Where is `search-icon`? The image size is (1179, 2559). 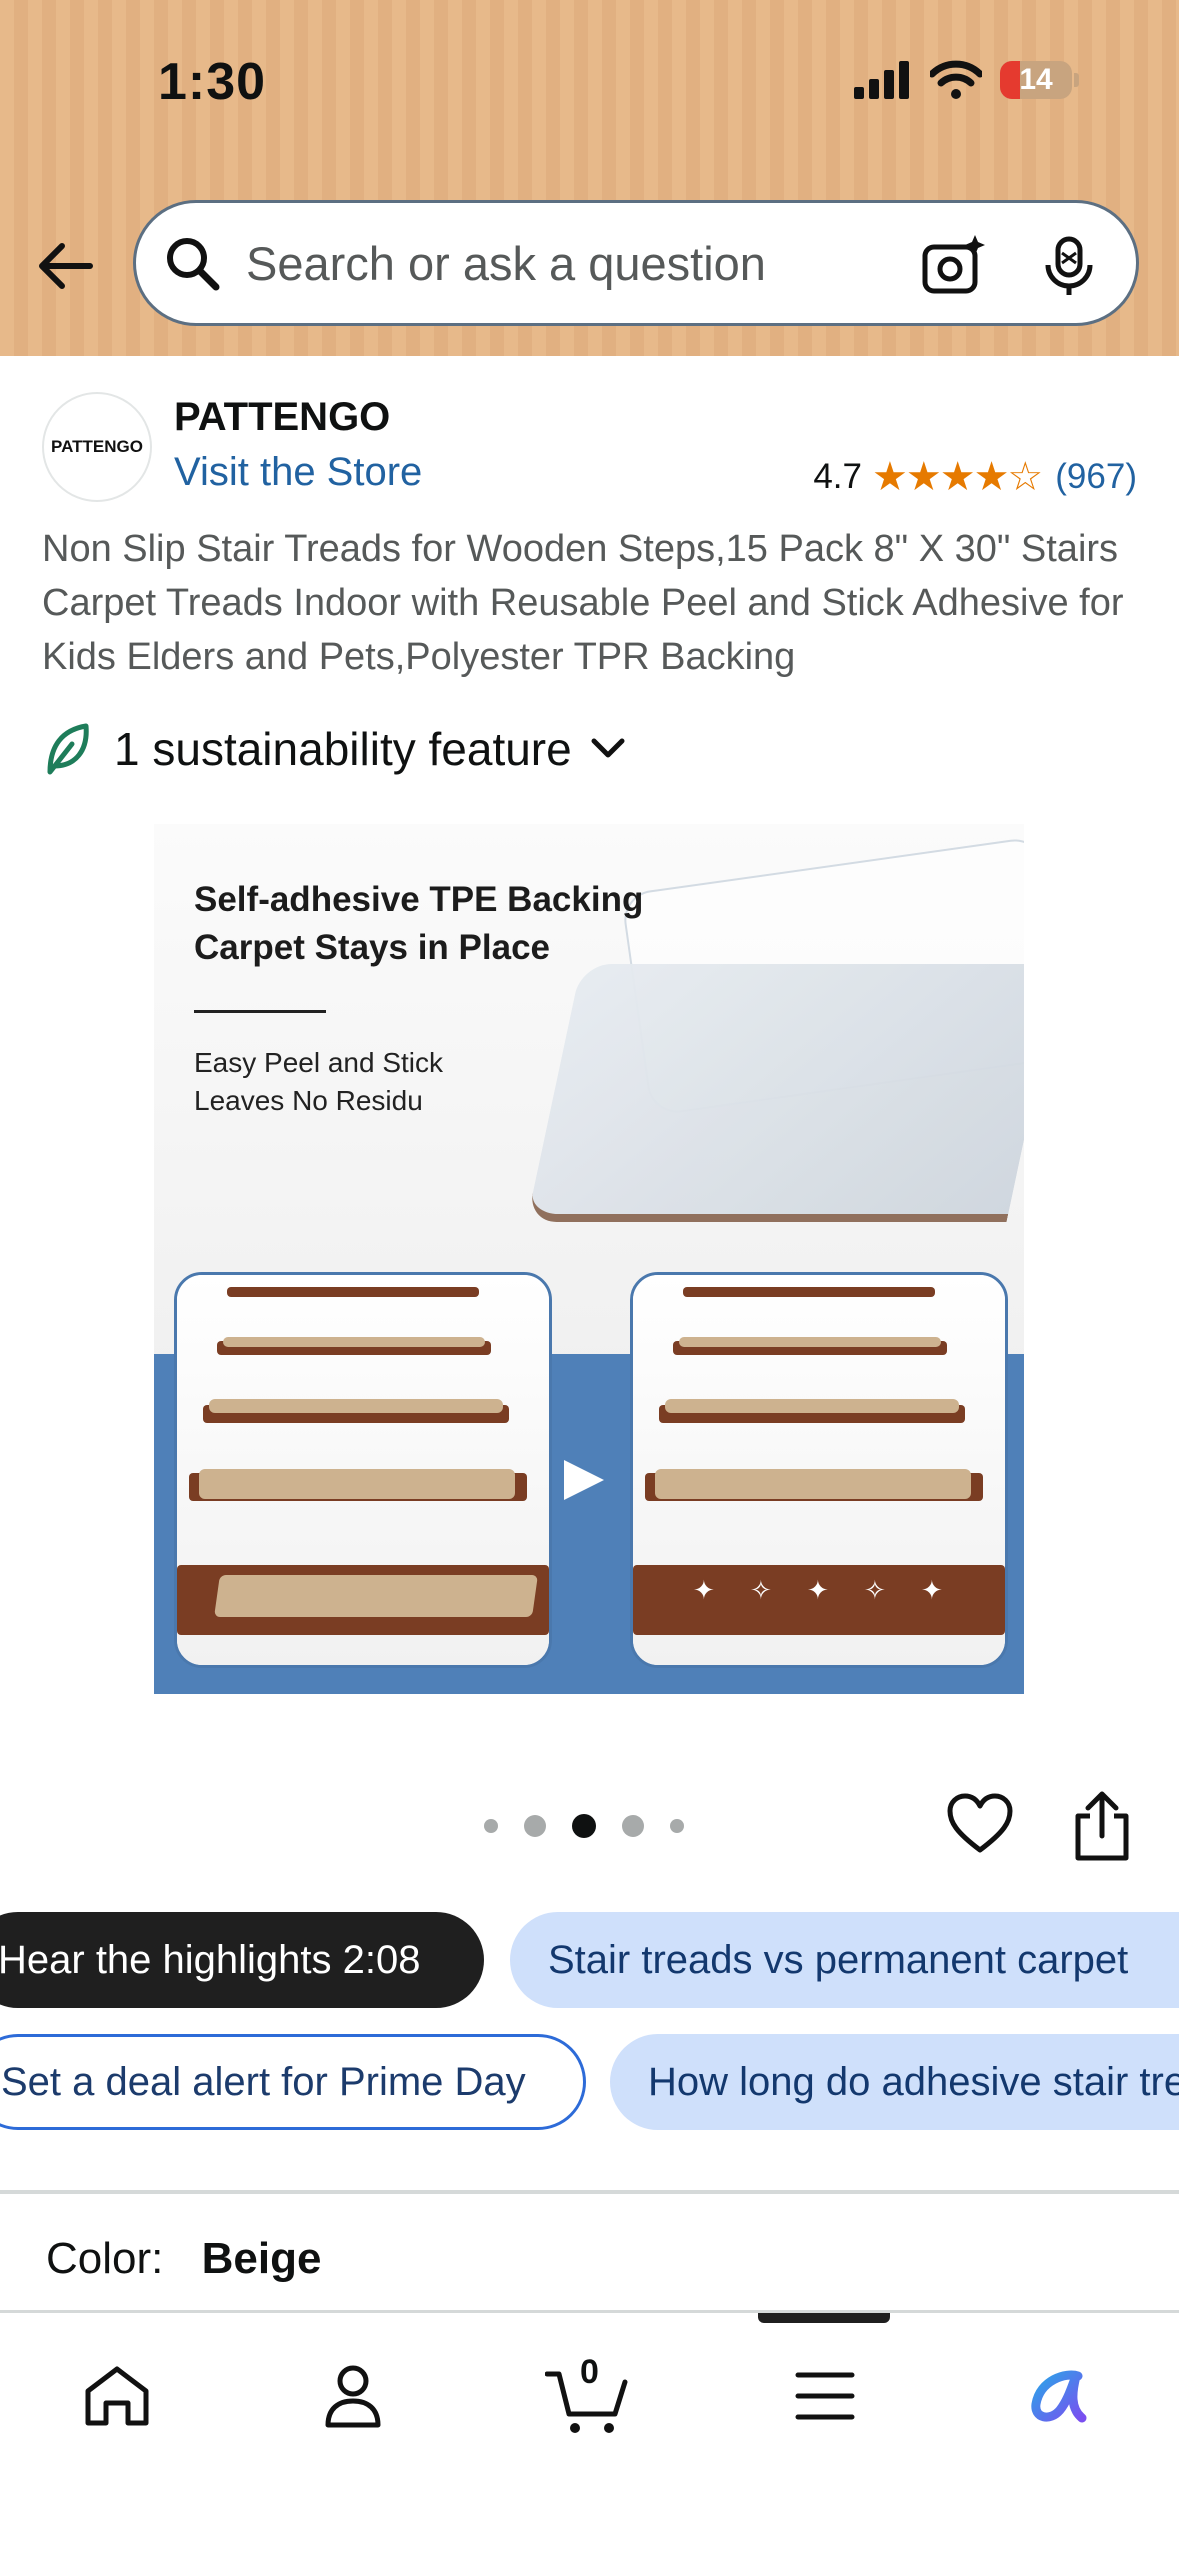 search-icon is located at coordinates (193, 264).